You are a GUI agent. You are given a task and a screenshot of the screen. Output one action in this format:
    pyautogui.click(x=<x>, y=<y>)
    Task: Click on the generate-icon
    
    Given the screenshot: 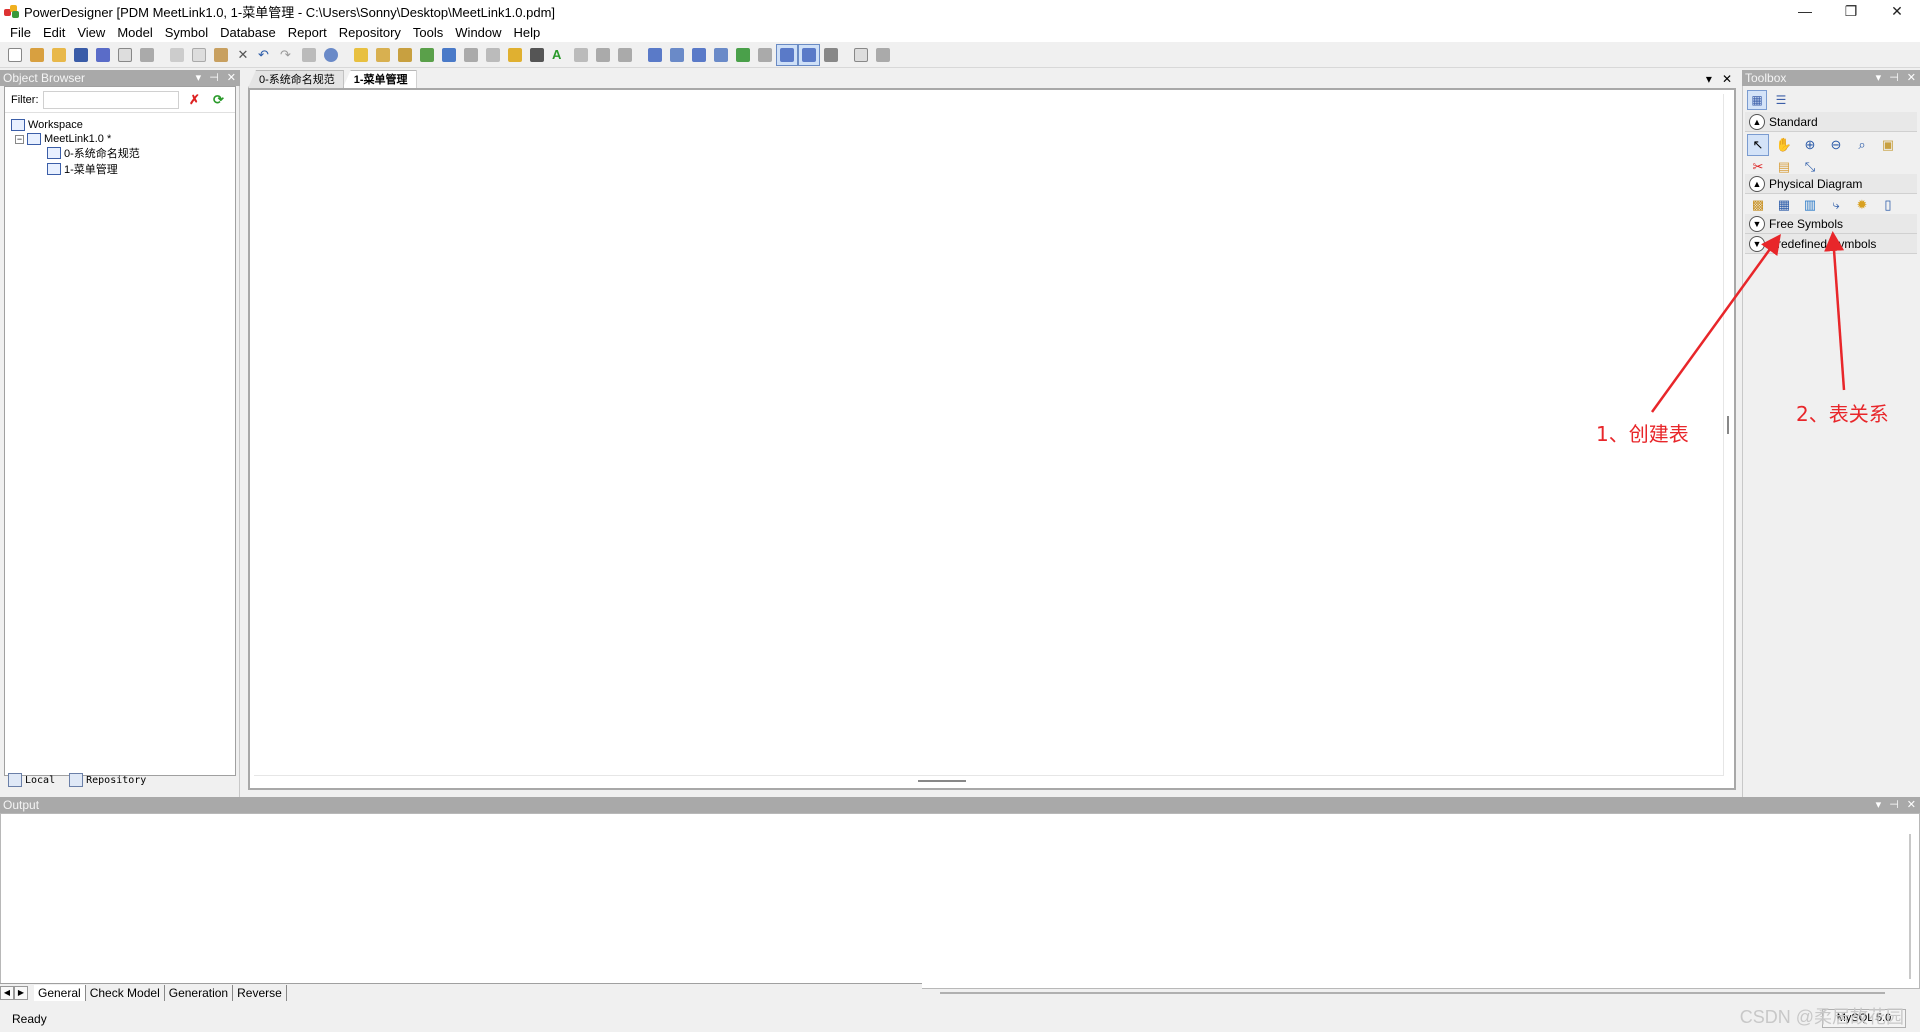 What is the action you would take?
    pyautogui.click(x=427, y=55)
    